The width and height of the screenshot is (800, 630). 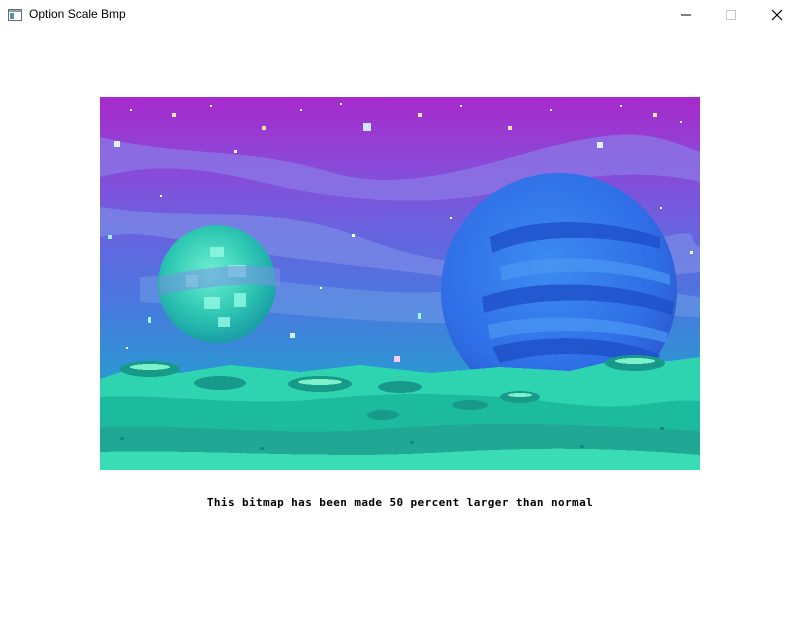 I want to click on maximize-icon, so click(x=731, y=15).